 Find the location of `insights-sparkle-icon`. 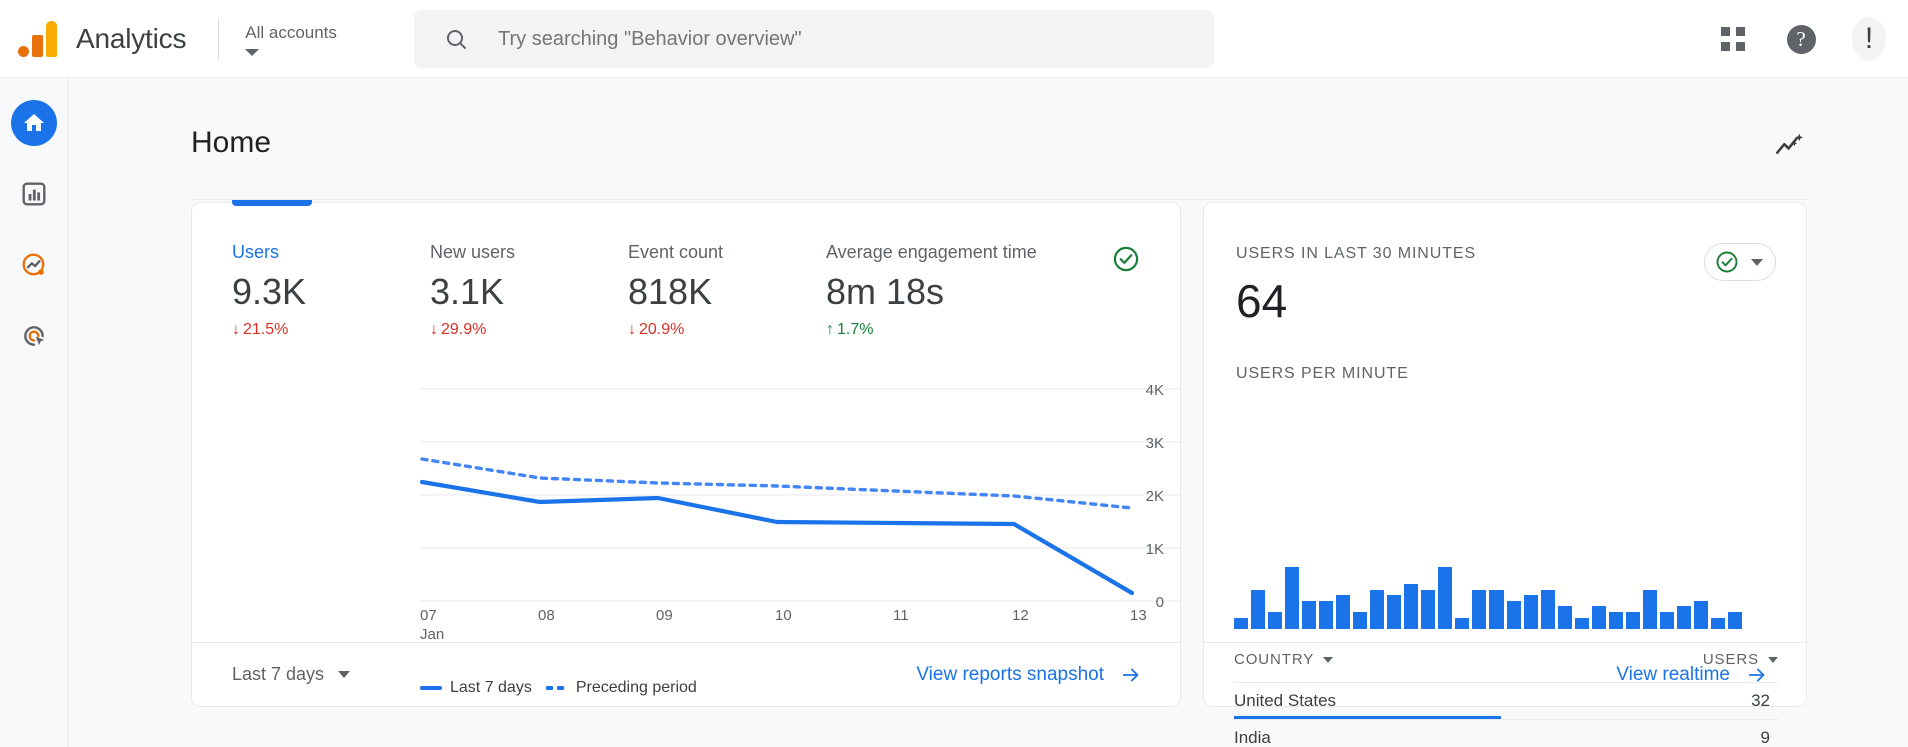

insights-sparkle-icon is located at coordinates (1790, 149).